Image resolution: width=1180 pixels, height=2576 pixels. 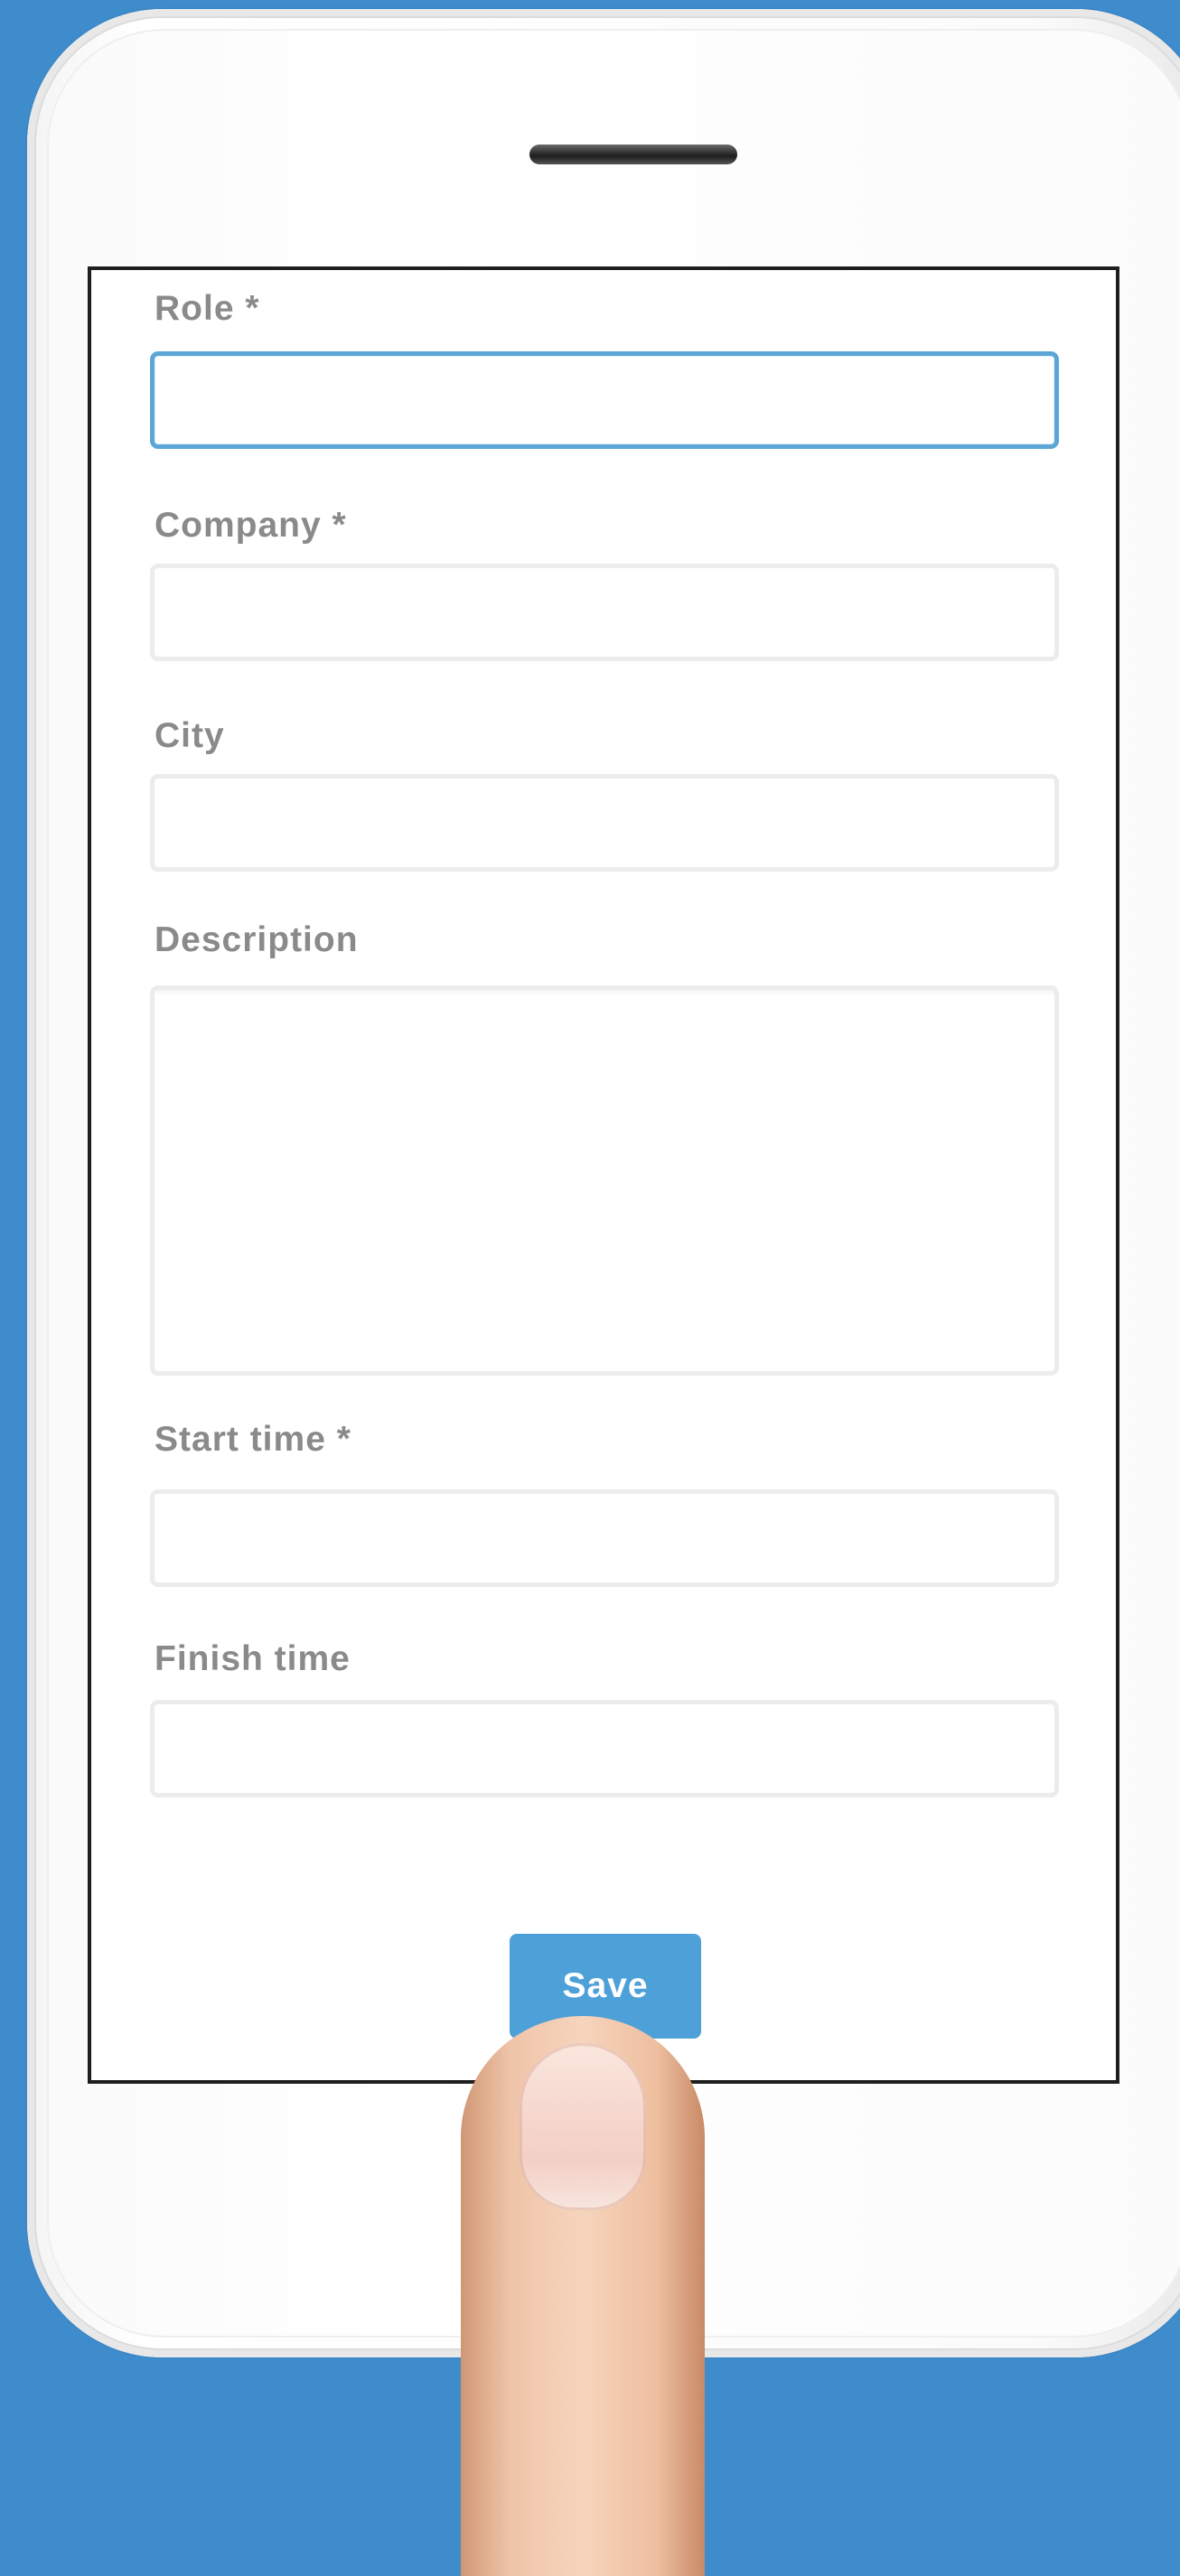 I want to click on role-input, so click(x=604, y=400).